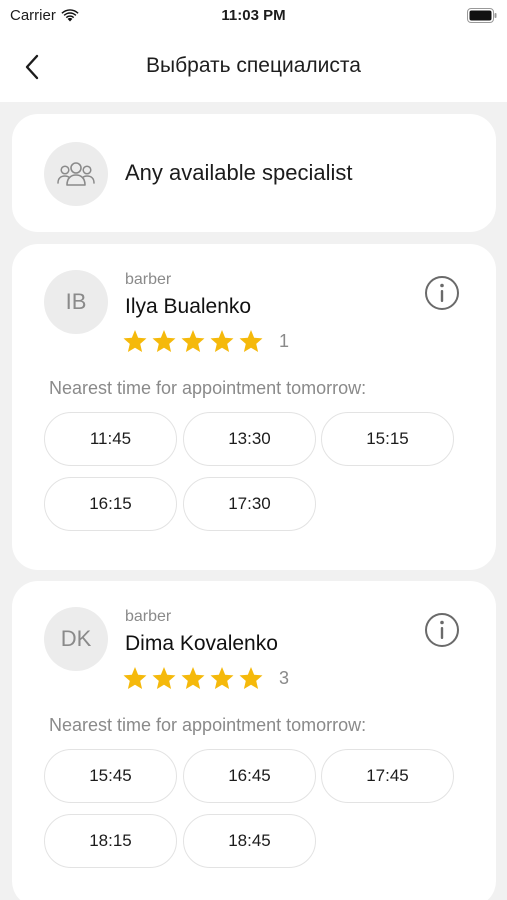 The width and height of the screenshot is (507, 900). Describe the element at coordinates (387, 776) in the screenshot. I see `time-slot-button: 17:45` at that location.